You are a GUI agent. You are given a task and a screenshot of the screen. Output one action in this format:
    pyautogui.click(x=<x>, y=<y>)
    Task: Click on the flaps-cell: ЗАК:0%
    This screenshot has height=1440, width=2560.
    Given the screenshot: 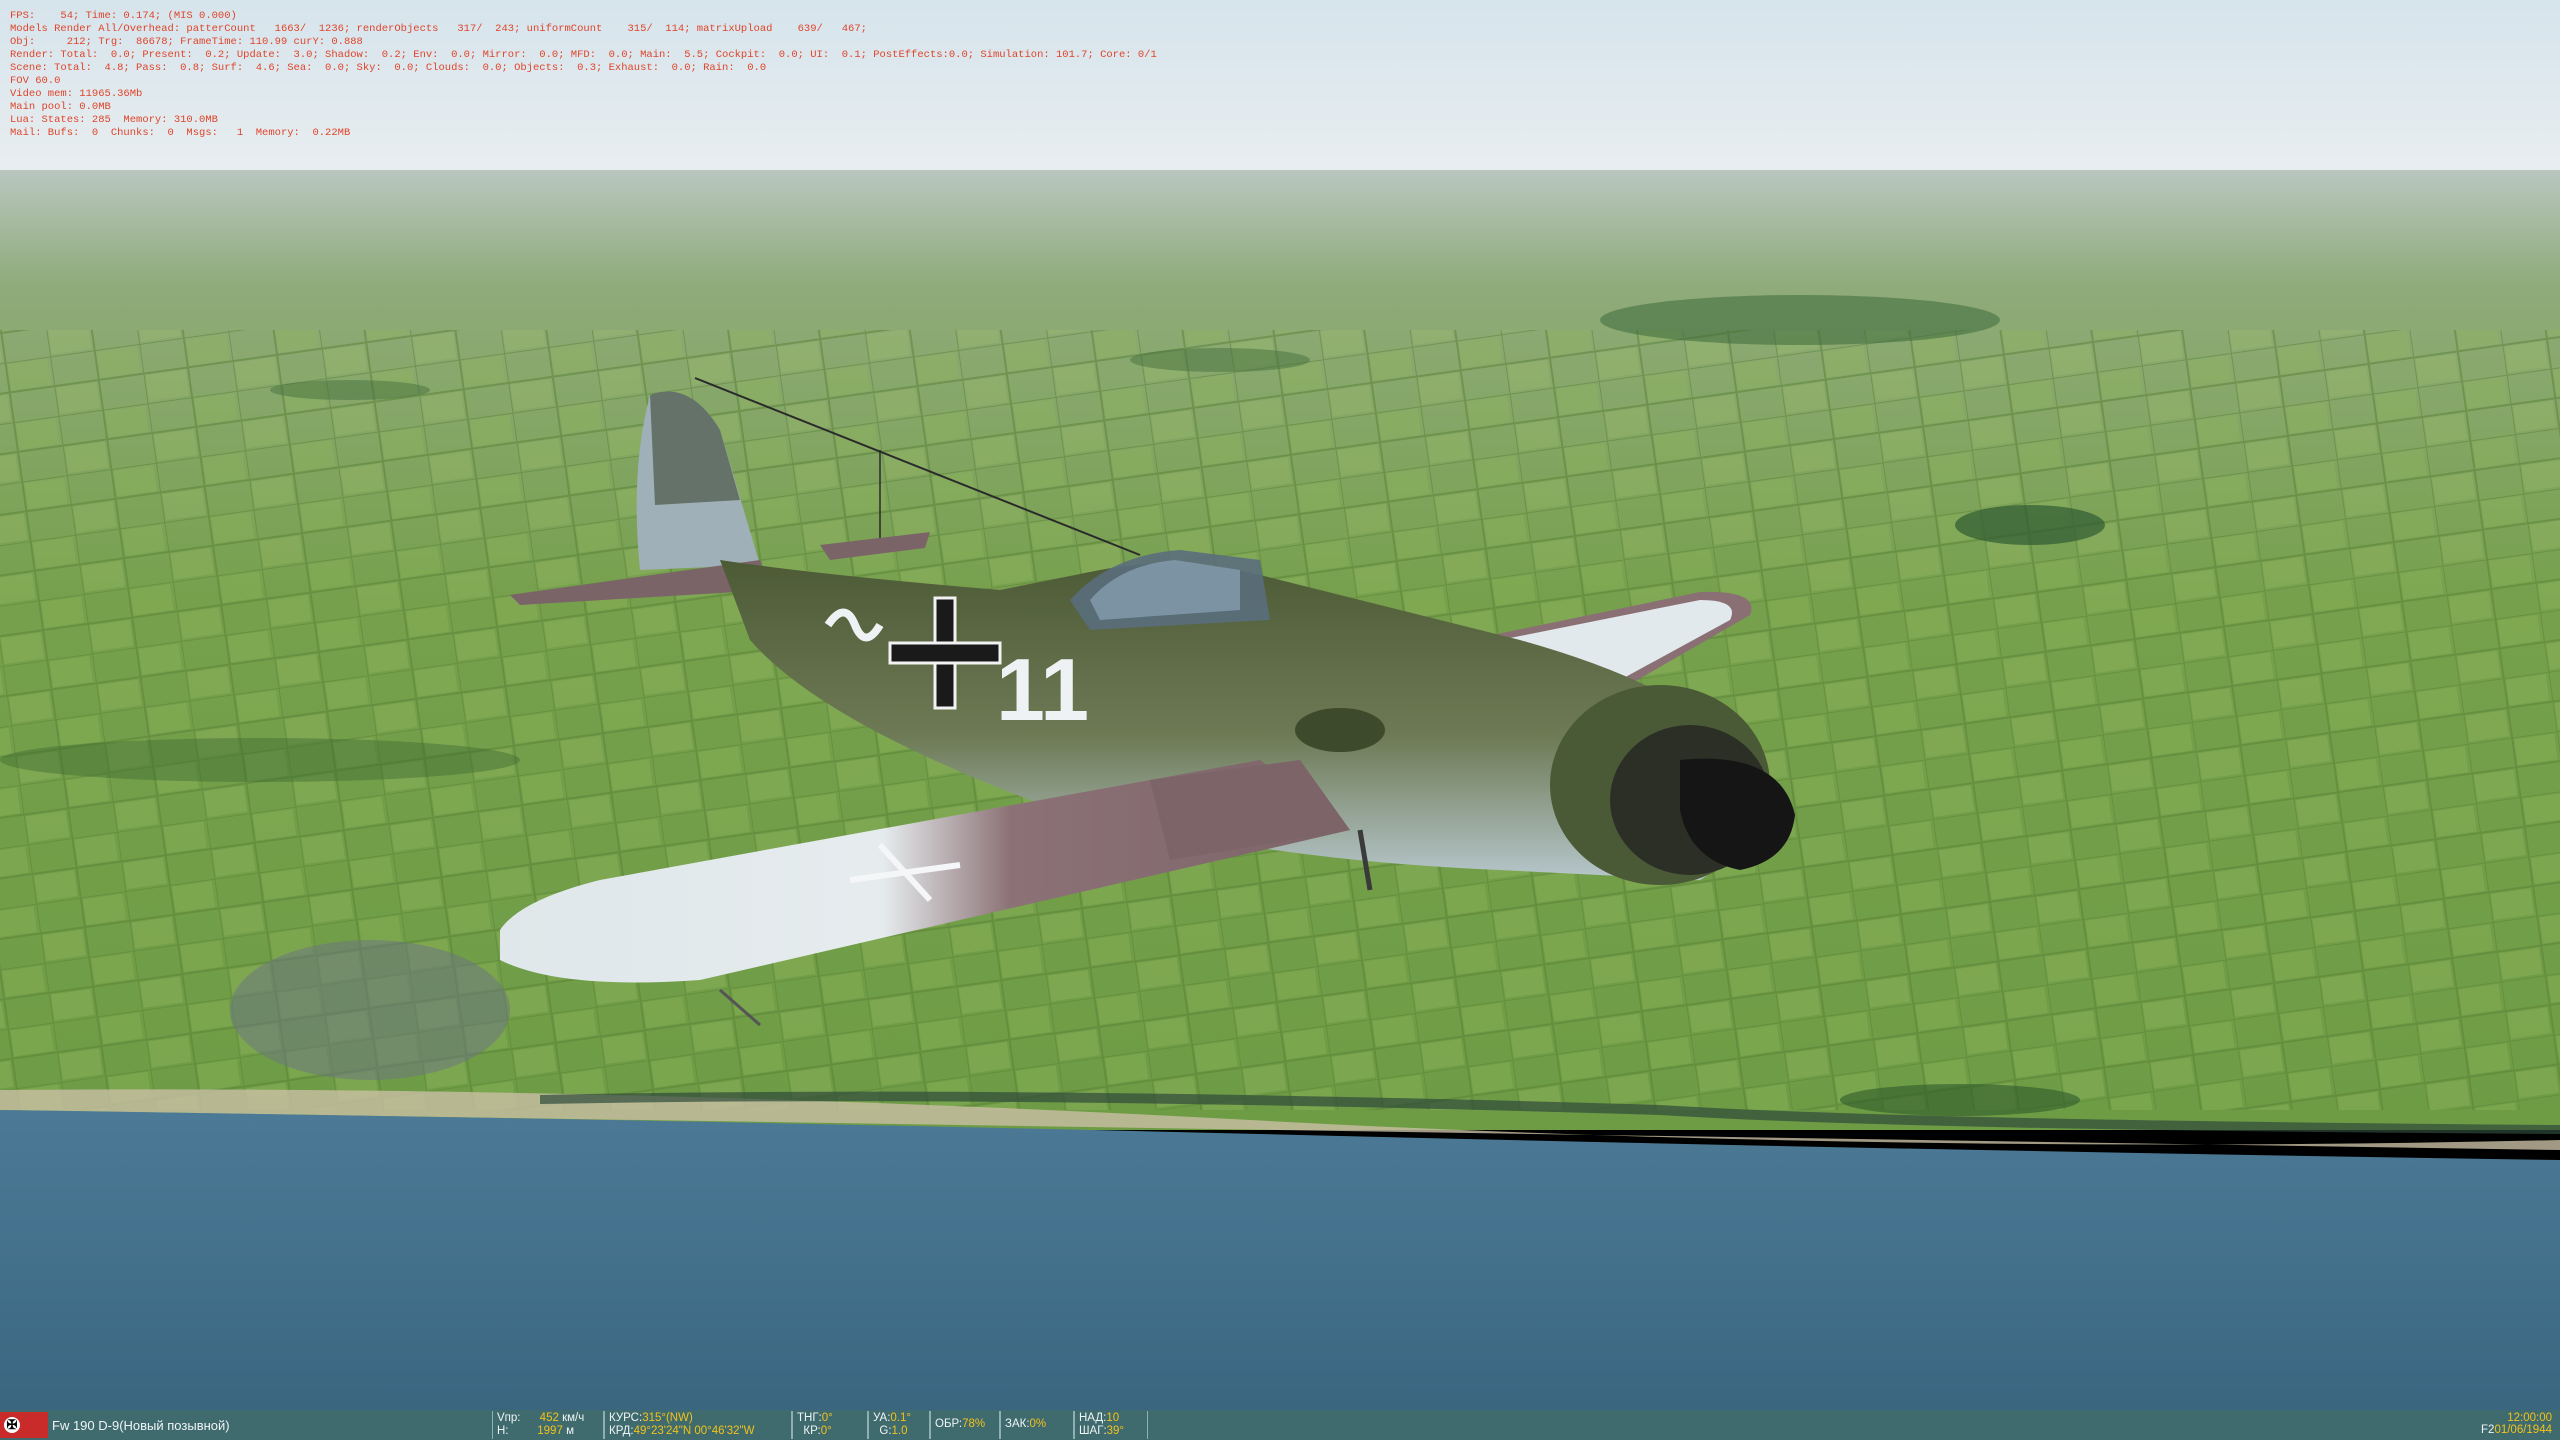 What is the action you would take?
    pyautogui.click(x=1037, y=1425)
    